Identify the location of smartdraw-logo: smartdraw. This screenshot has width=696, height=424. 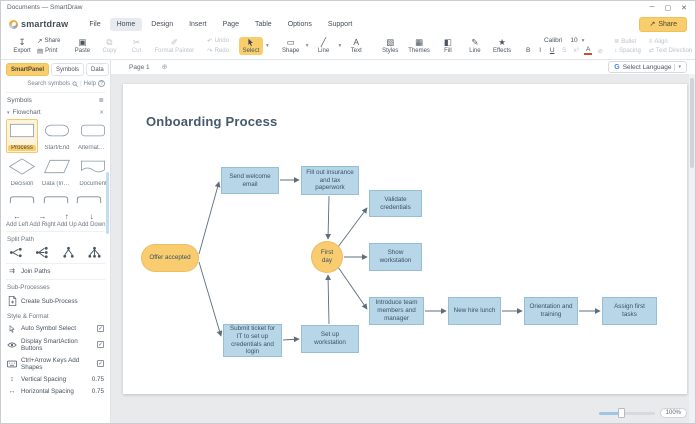
(38, 24).